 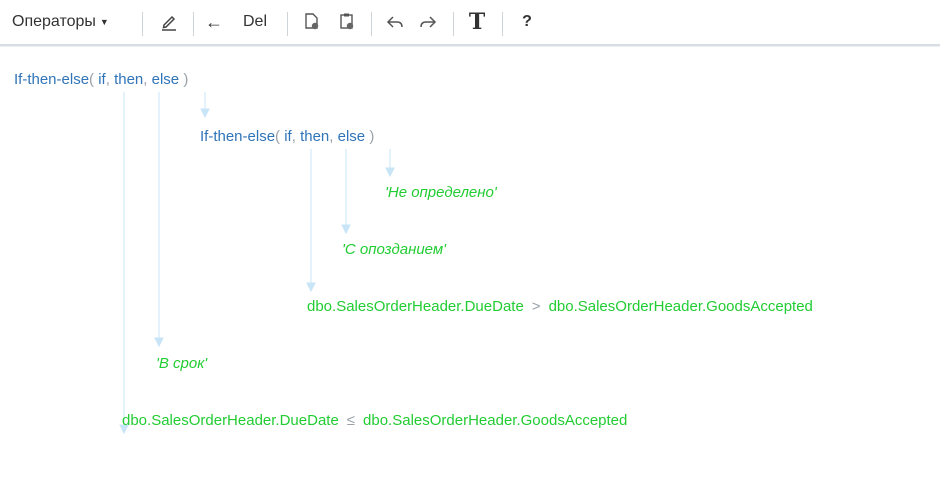 I want to click on literal-late: 'С опозданием', so click(x=394, y=249).